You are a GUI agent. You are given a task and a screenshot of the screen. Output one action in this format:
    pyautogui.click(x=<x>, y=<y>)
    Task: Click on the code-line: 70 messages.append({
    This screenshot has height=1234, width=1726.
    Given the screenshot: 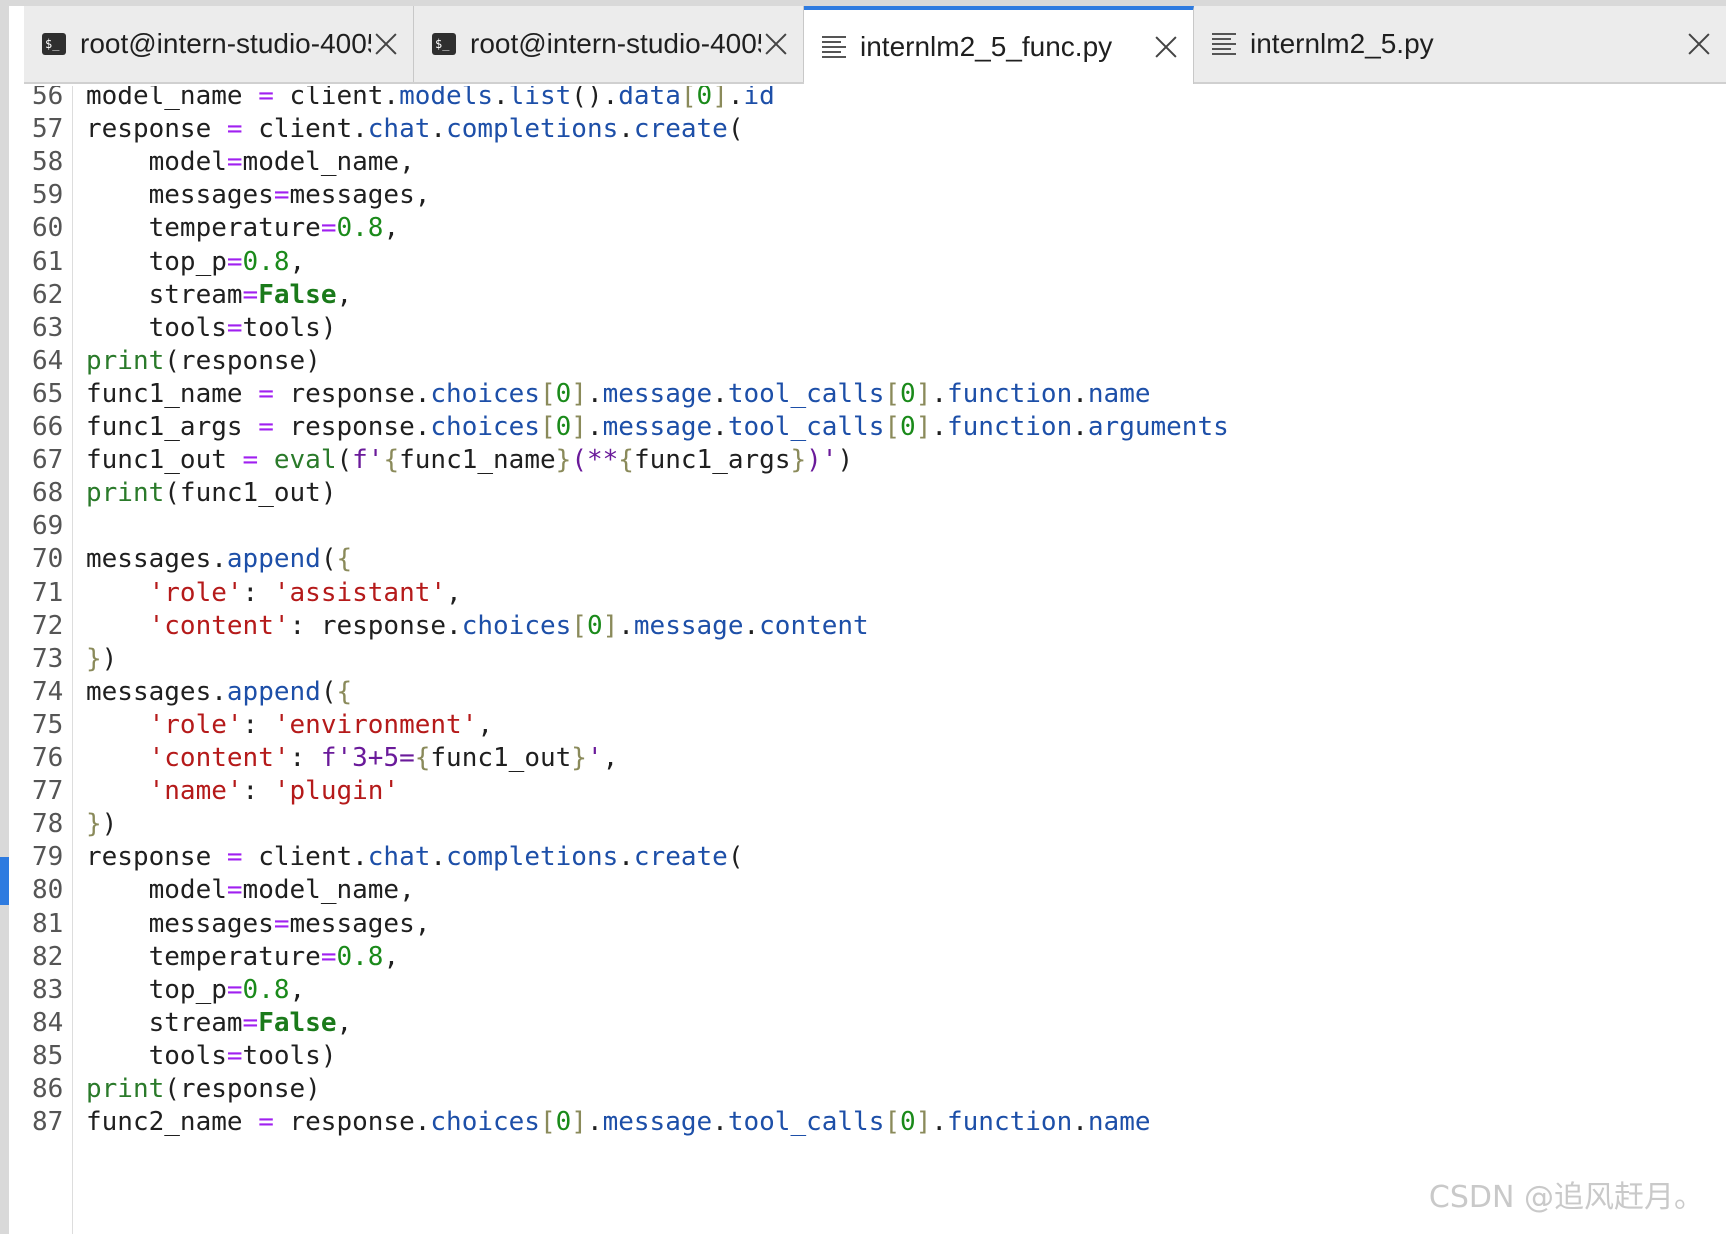 What is the action you would take?
    pyautogui.click(x=875, y=559)
    